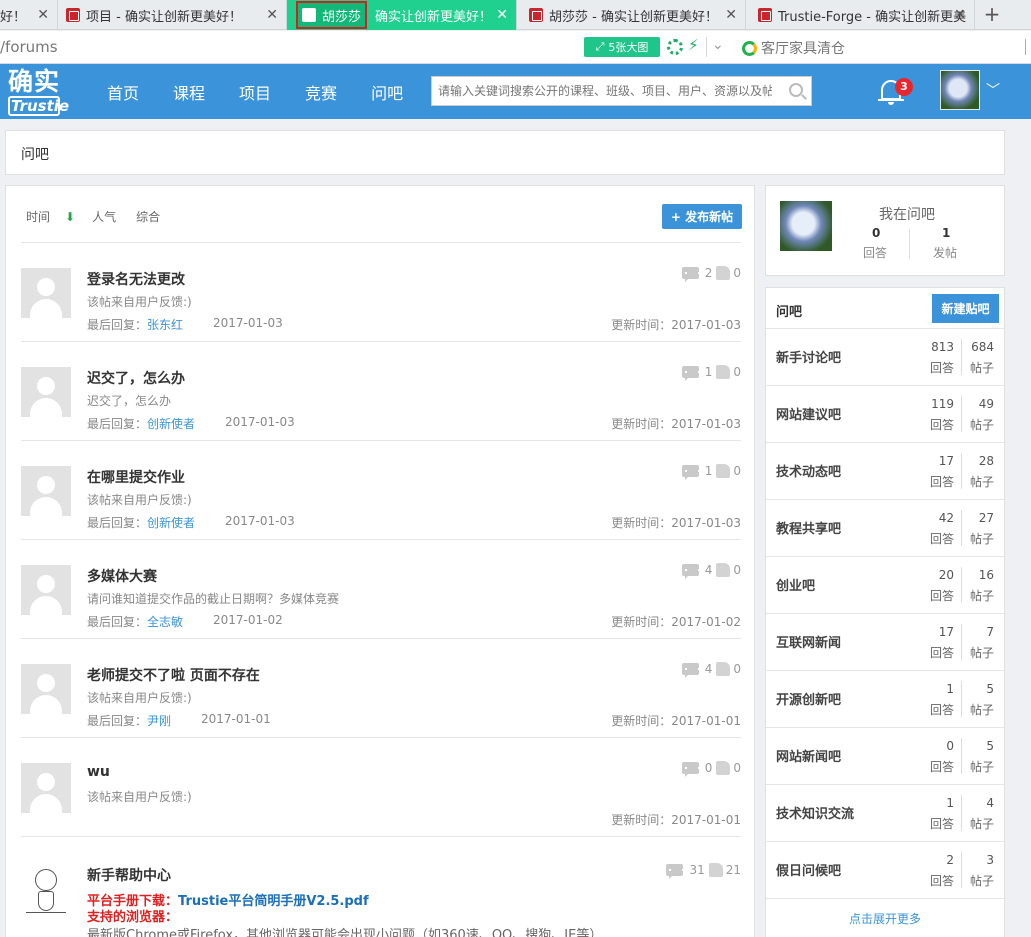 The width and height of the screenshot is (1031, 937). What do you see at coordinates (702, 216) in the screenshot?
I see `new-post-button: + 发布新帖` at bounding box center [702, 216].